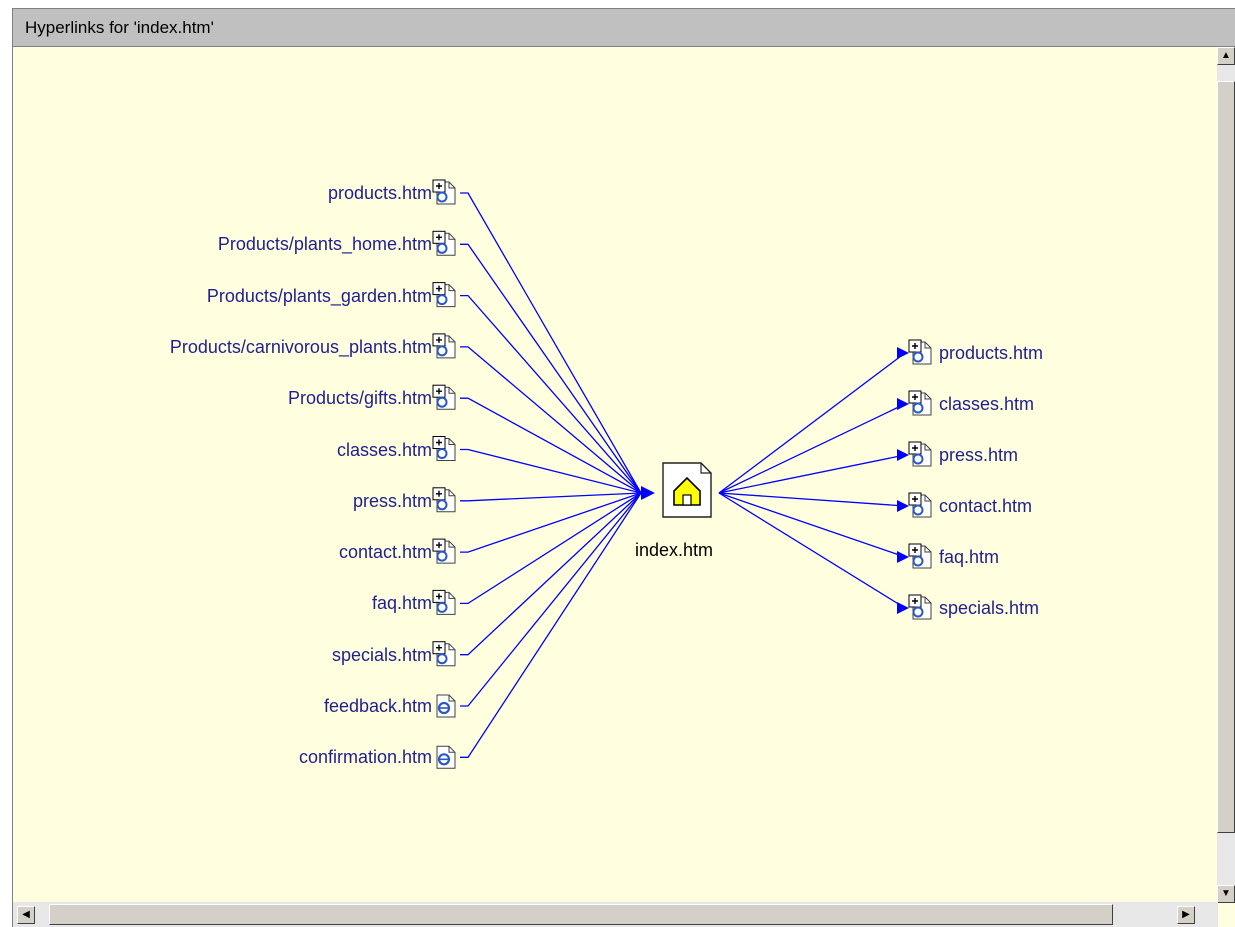 The image size is (1235, 927). I want to click on outgoing-link-label: specials.htm, so click(989, 608).